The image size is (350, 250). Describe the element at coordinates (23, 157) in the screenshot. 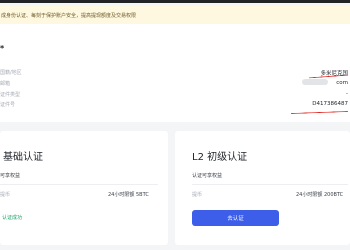

I see `basic-title: 基础认证` at that location.